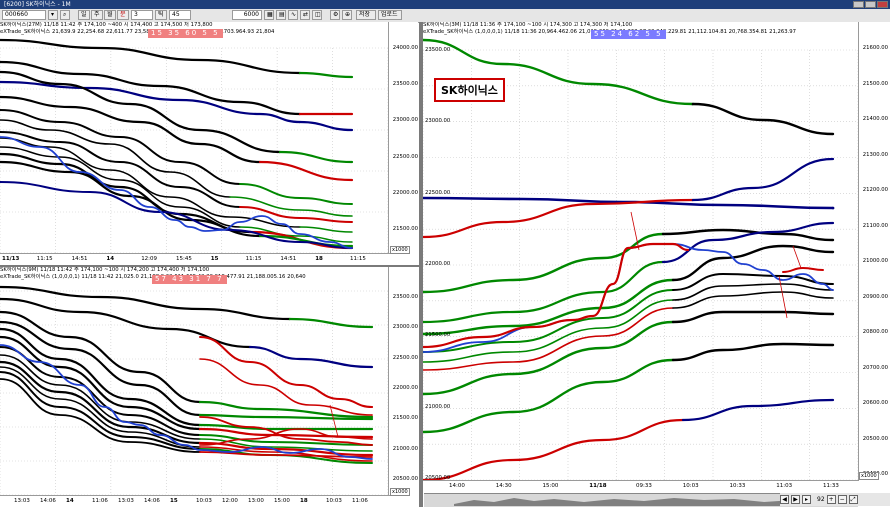  I want to click on fit-icon: ⤢, so click(853, 499).